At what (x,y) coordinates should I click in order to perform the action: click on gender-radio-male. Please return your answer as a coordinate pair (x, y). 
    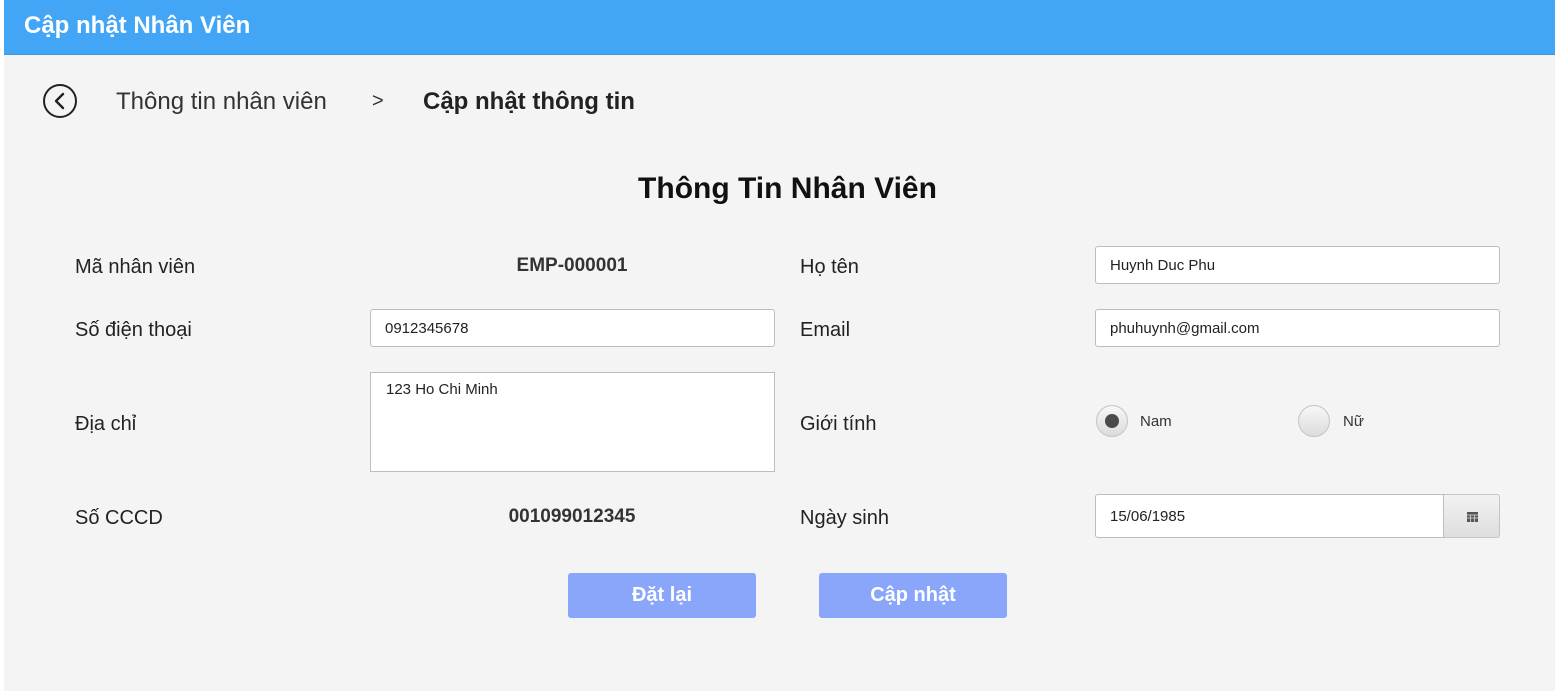
    Looking at the image, I should click on (1112, 421).